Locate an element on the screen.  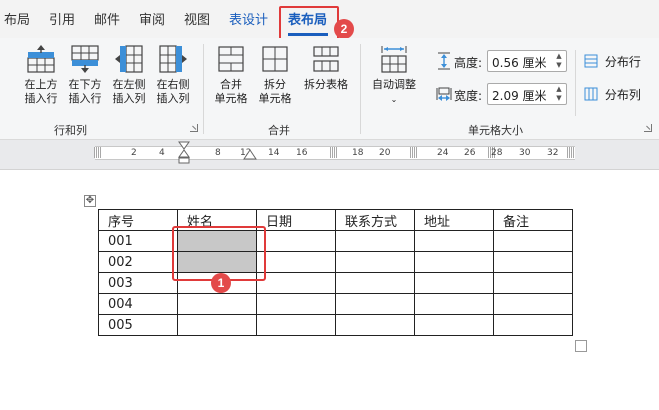
column-width-icon is located at coordinates (444, 94).